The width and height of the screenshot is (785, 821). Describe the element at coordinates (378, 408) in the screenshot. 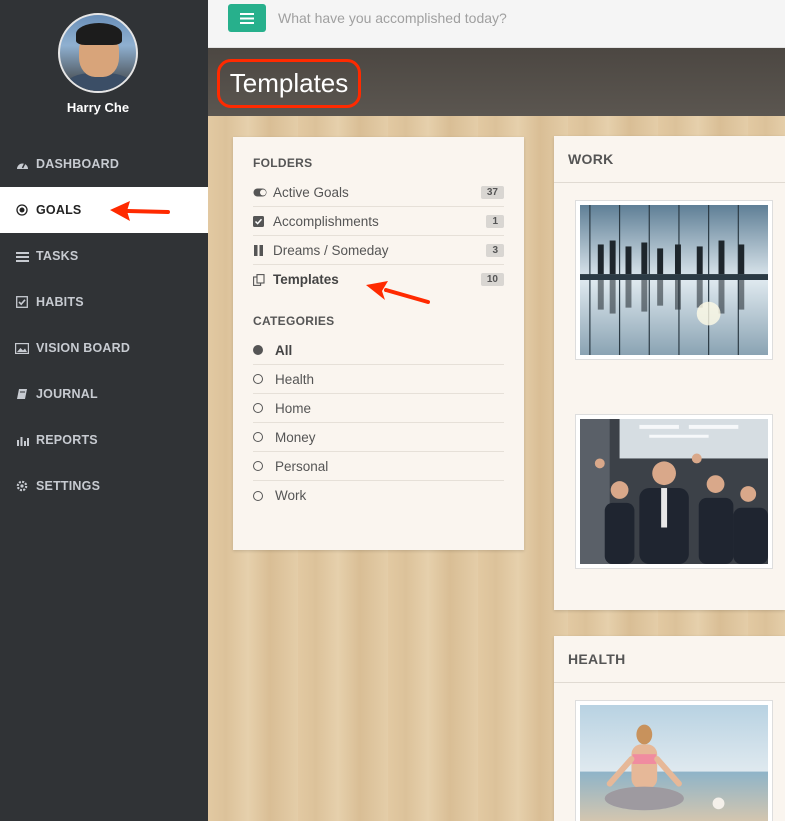

I see `category-item-home: Home` at that location.